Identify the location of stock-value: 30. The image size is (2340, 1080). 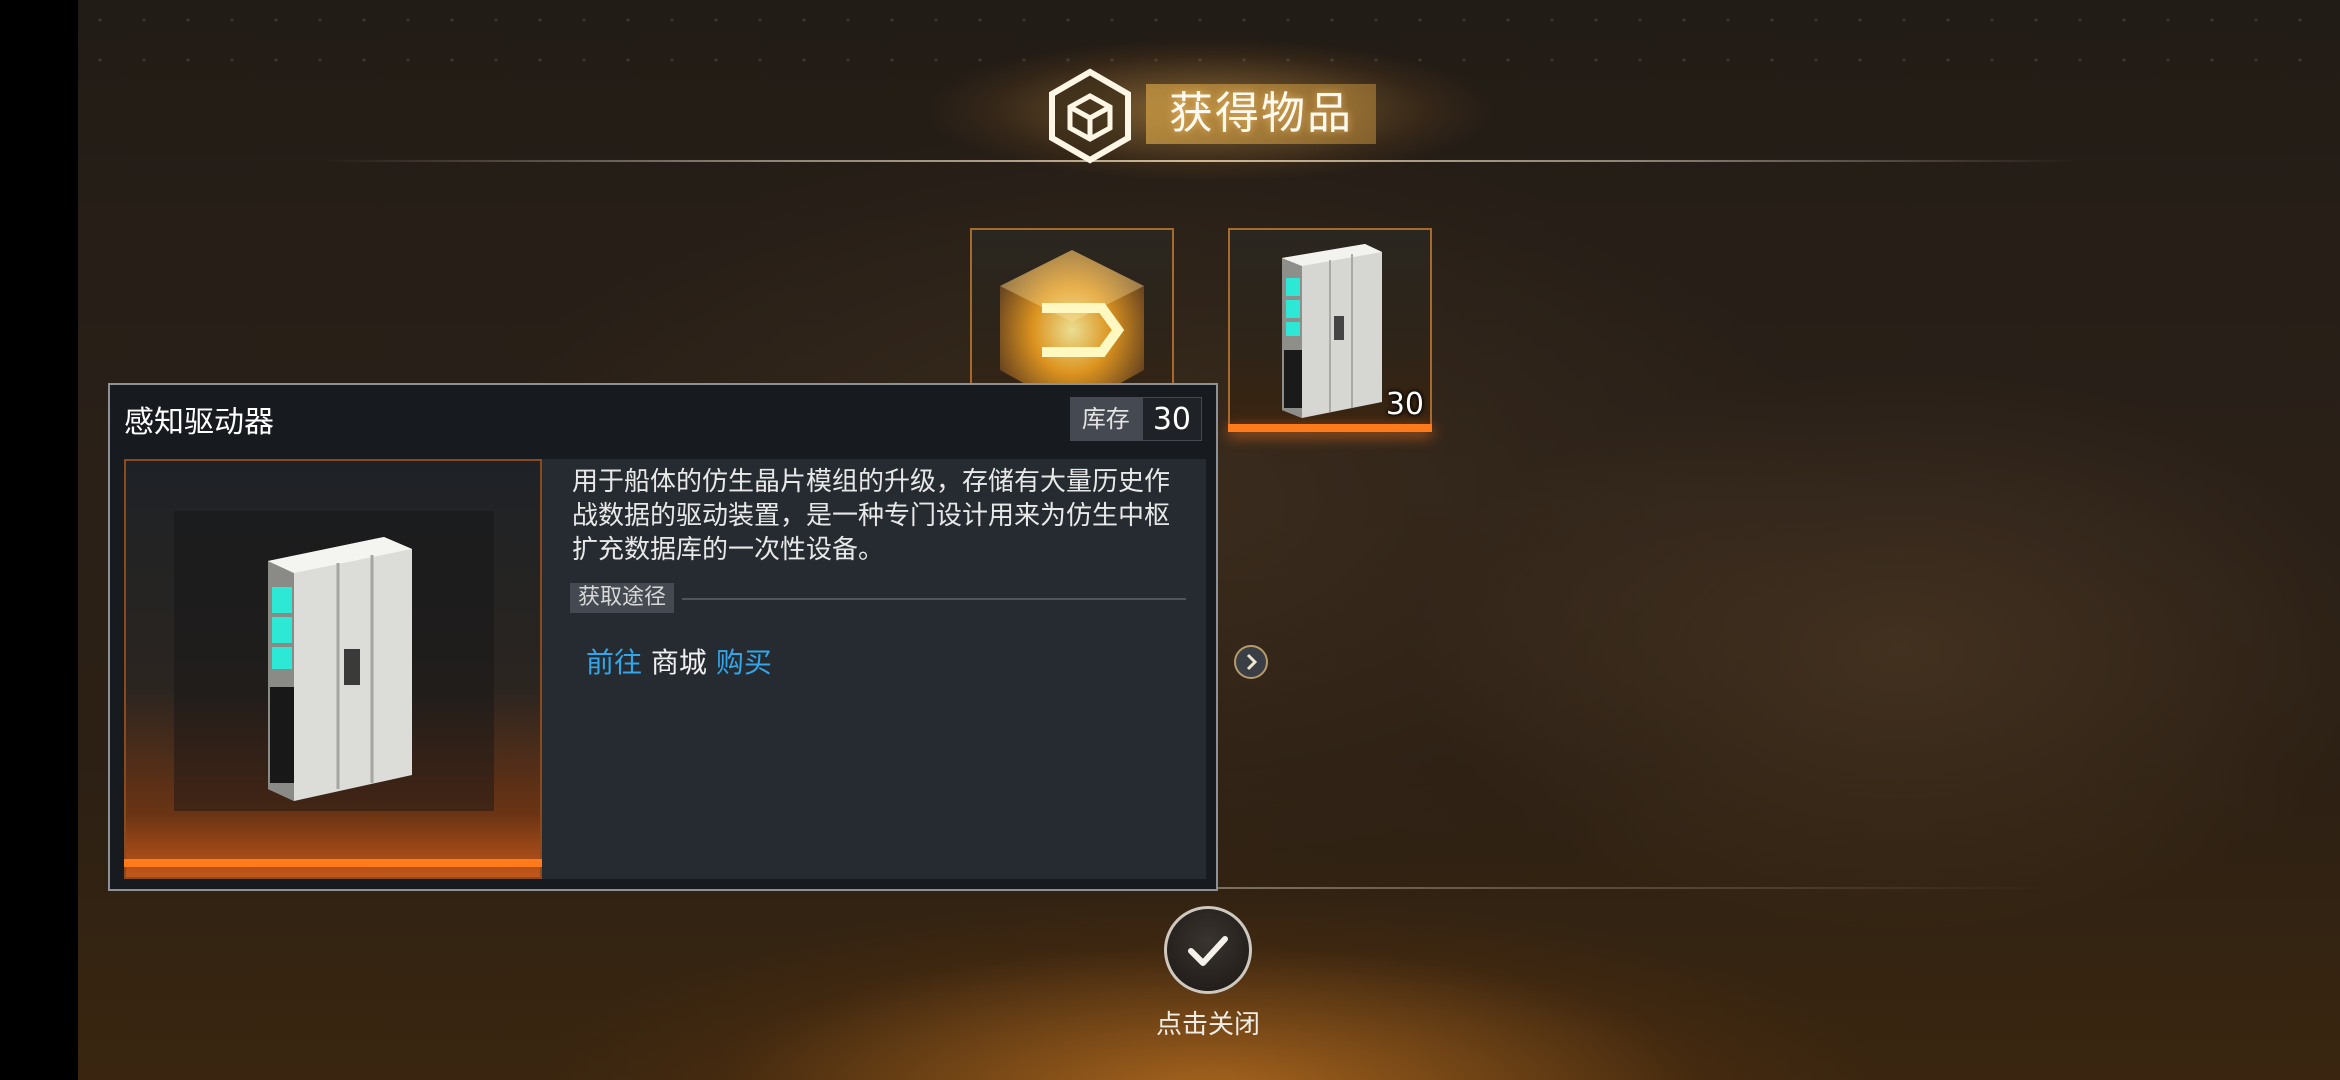
(1171, 419).